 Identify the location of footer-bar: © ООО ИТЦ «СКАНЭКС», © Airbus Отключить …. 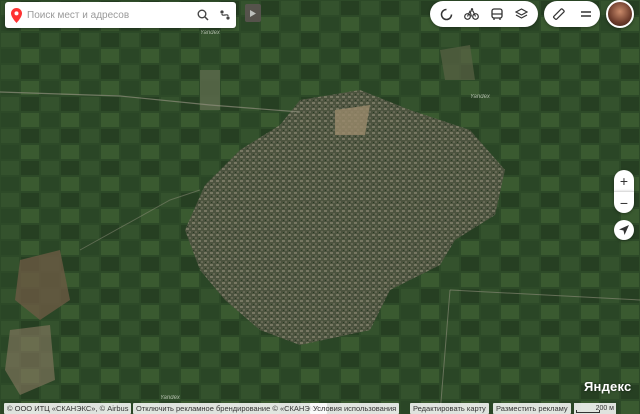
(320, 408).